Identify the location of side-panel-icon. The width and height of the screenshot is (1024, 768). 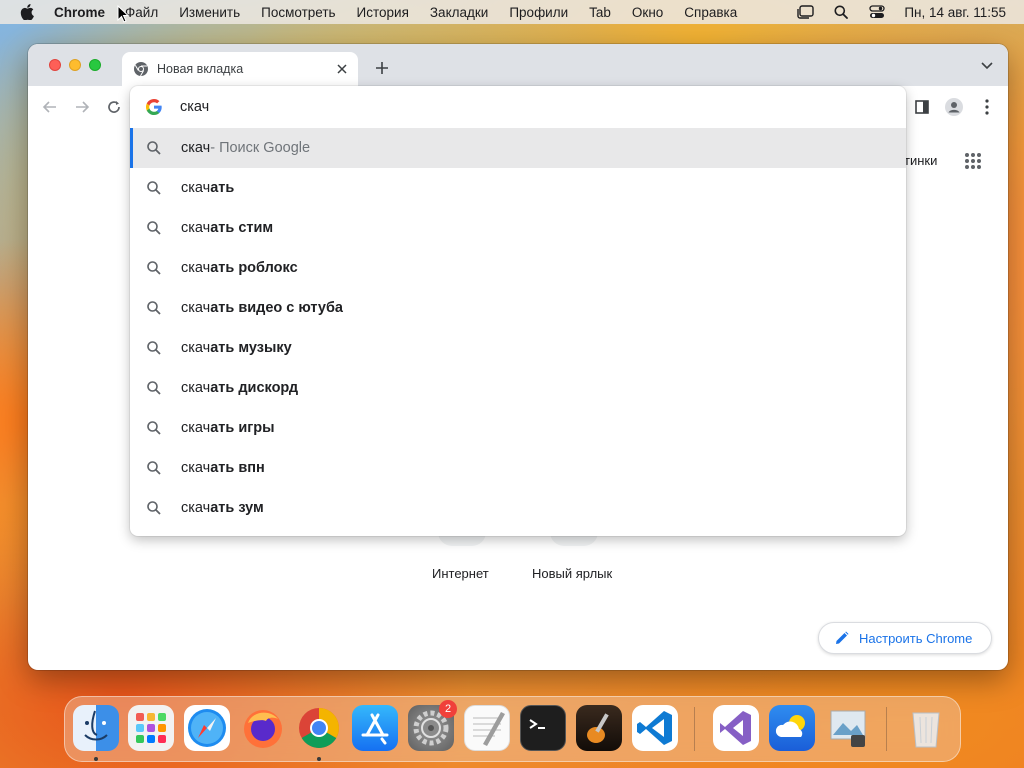
(922, 107).